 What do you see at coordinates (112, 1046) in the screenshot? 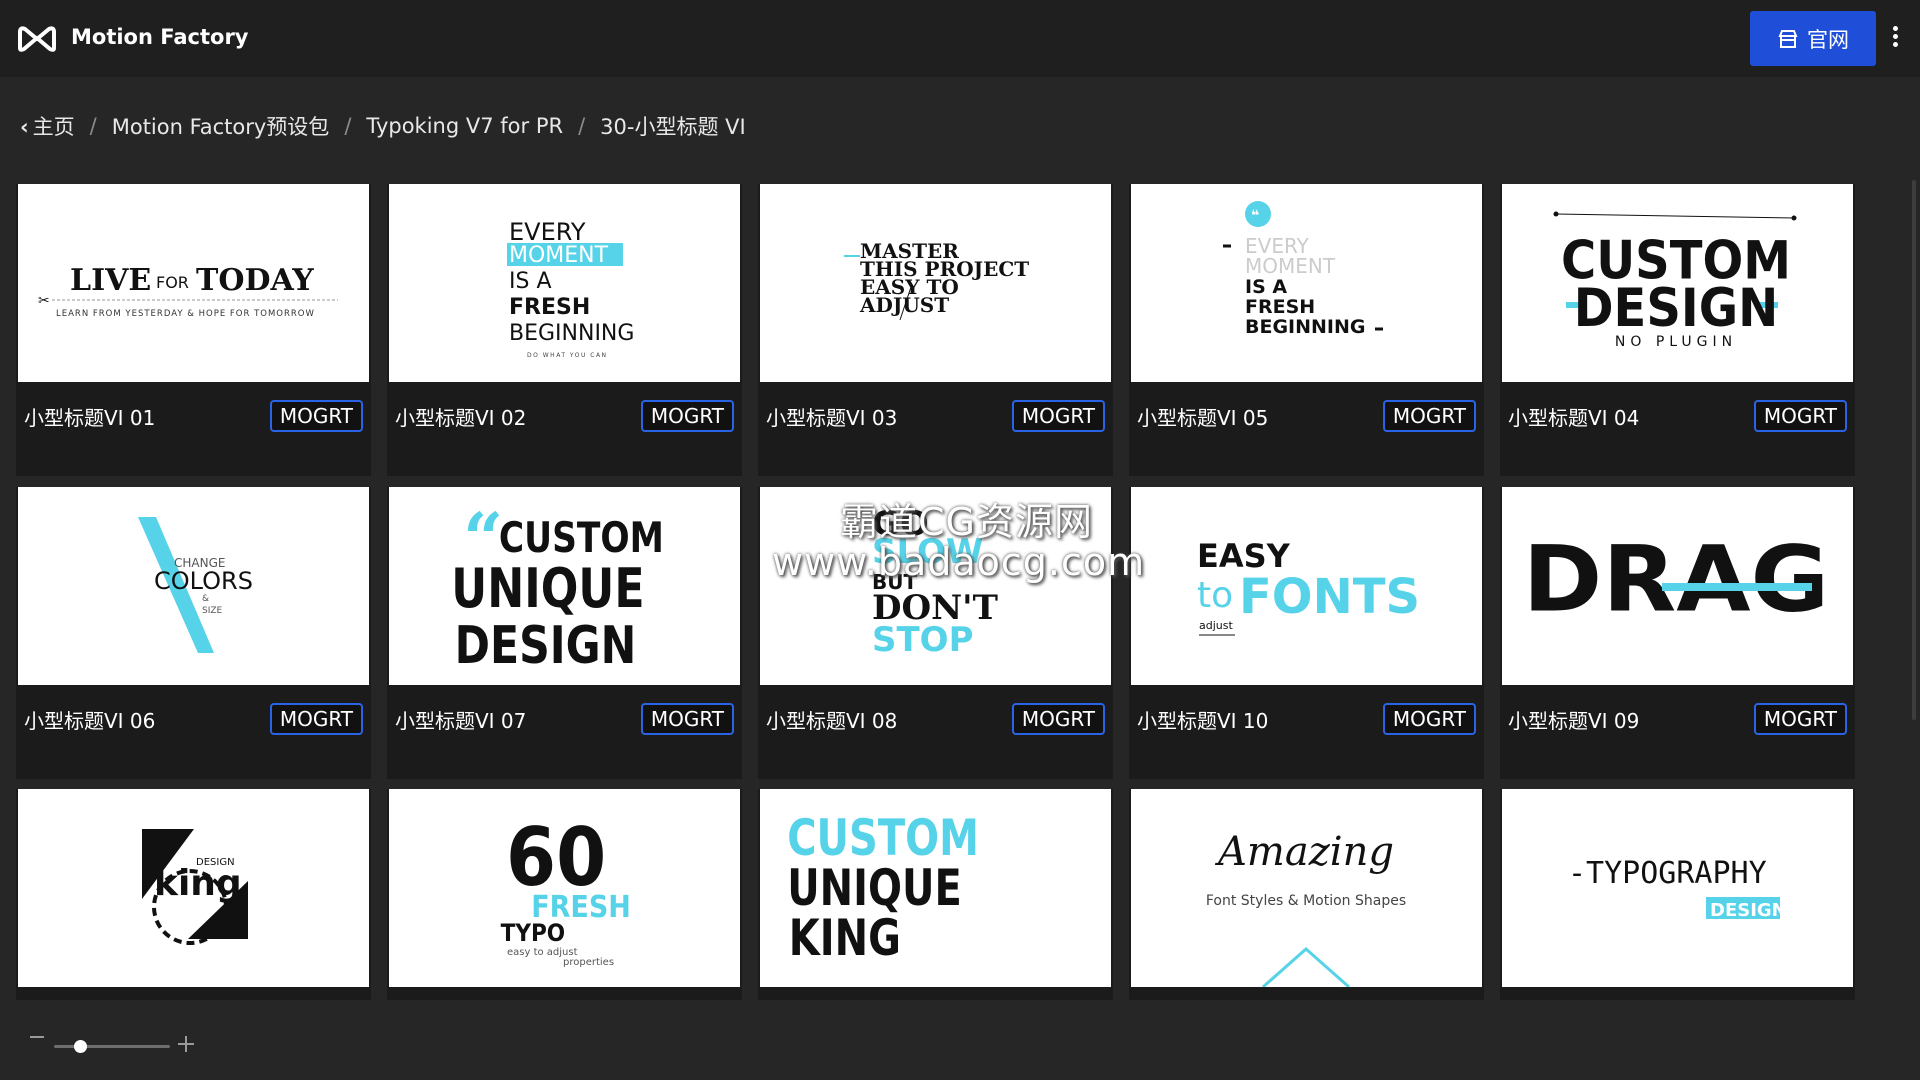
I see `zoom-slider-track` at bounding box center [112, 1046].